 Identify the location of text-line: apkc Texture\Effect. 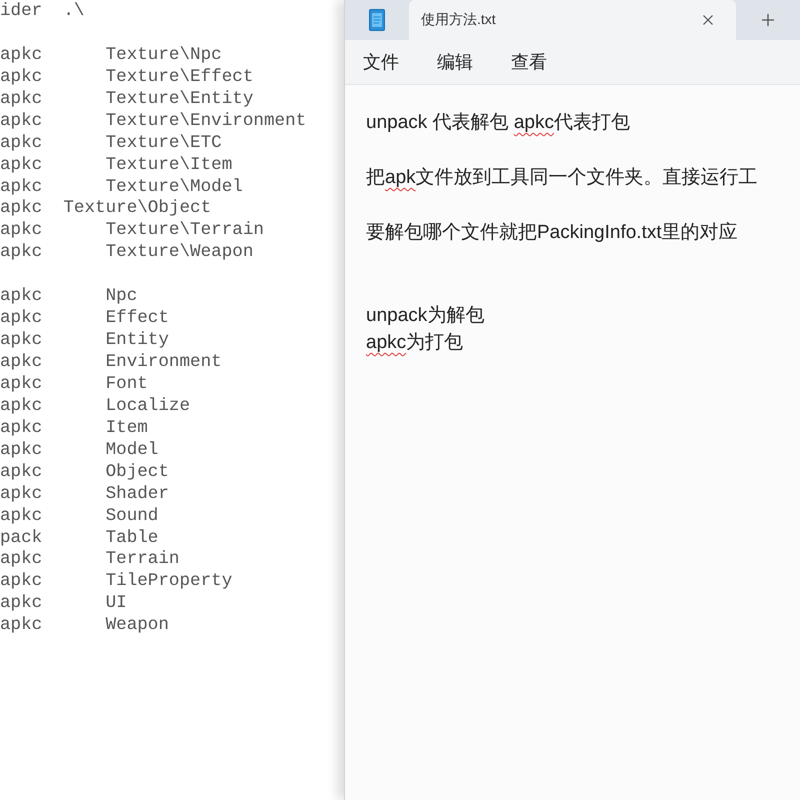
(127, 77).